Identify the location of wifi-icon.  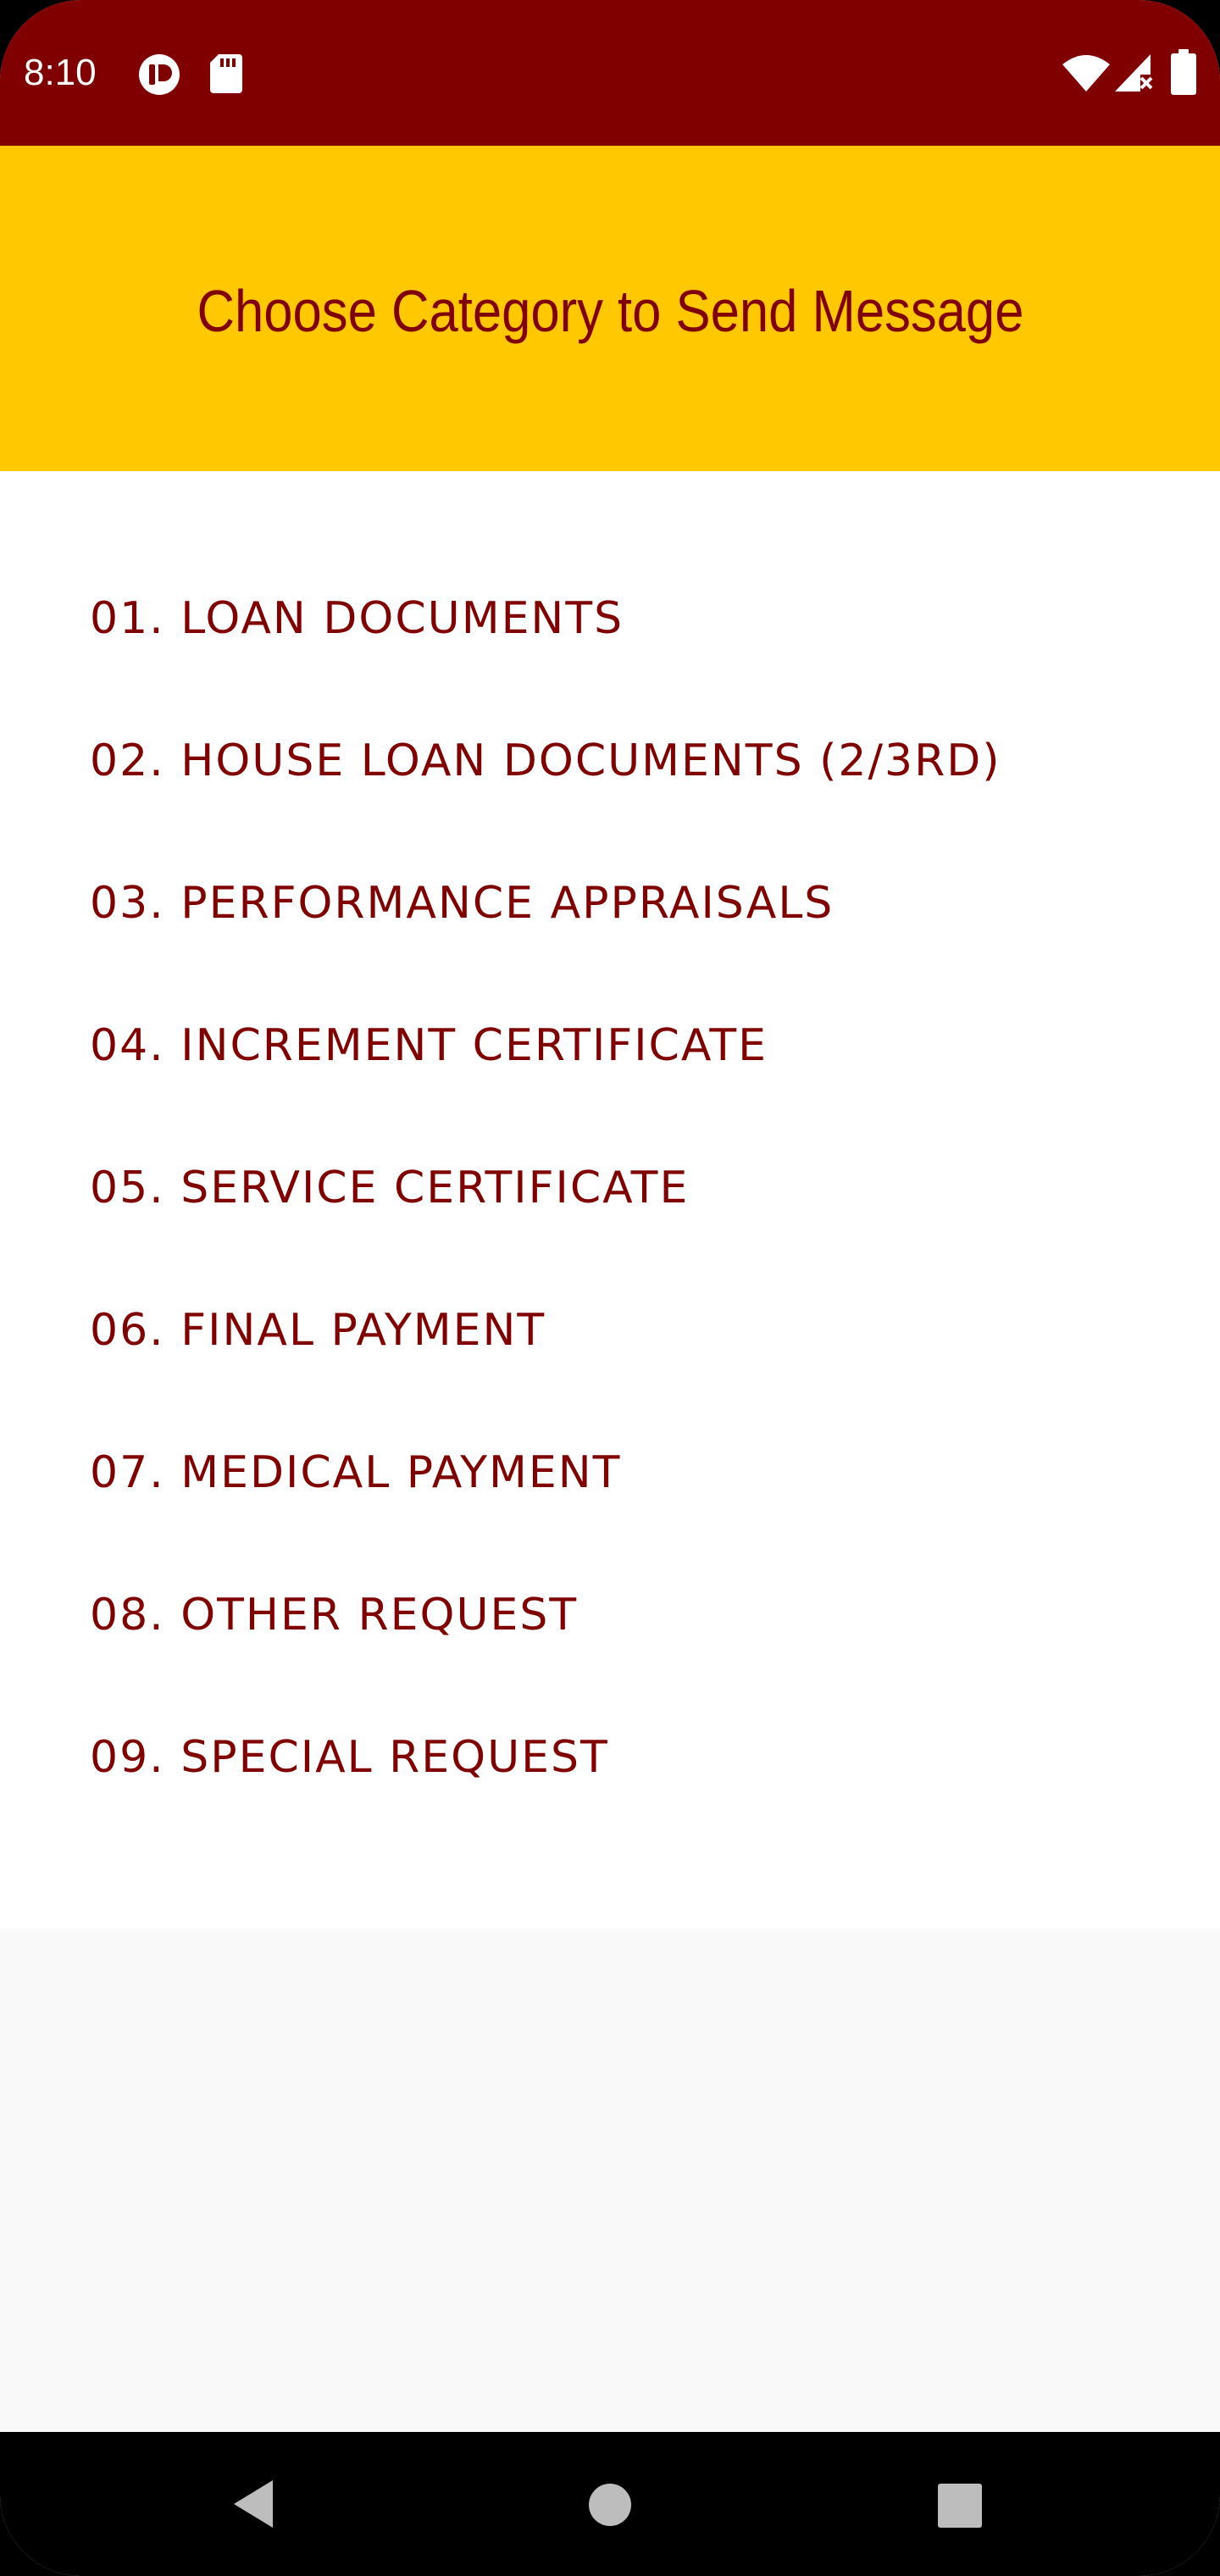
(1086, 73).